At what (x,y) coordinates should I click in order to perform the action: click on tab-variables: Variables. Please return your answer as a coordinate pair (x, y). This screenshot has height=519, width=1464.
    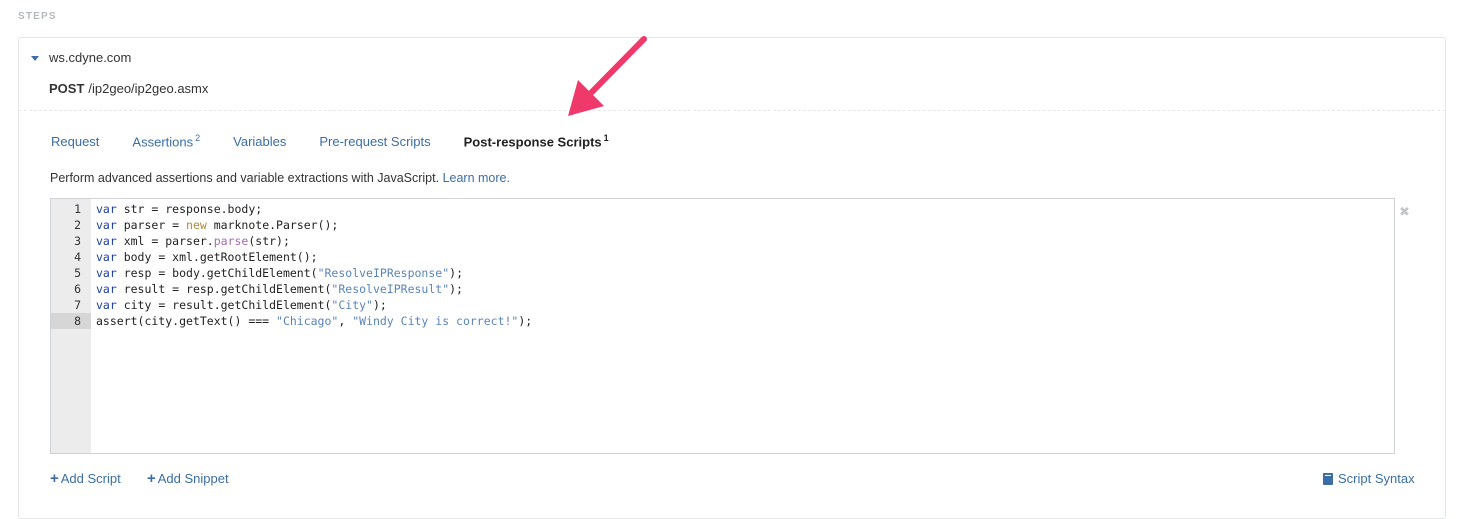
    Looking at the image, I should click on (259, 141).